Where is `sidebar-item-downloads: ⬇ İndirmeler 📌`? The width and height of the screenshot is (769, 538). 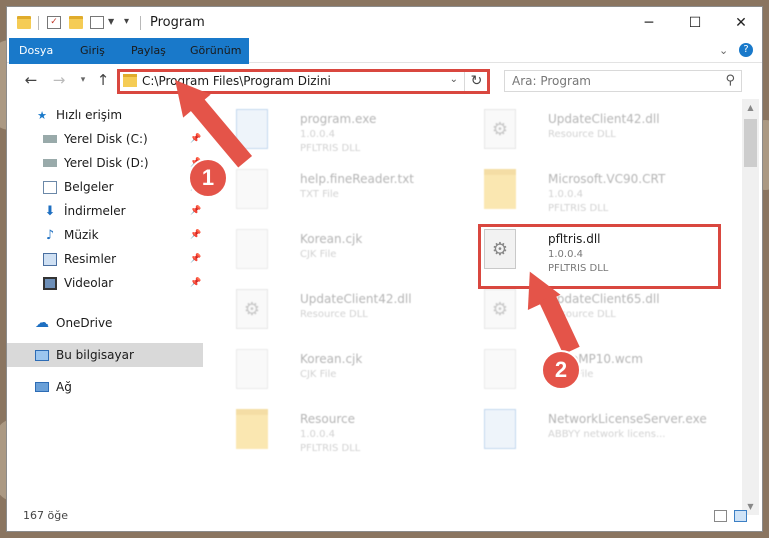
sidebar-item-downloads: ⬇ İndirmeler 📌 is located at coordinates (105, 211).